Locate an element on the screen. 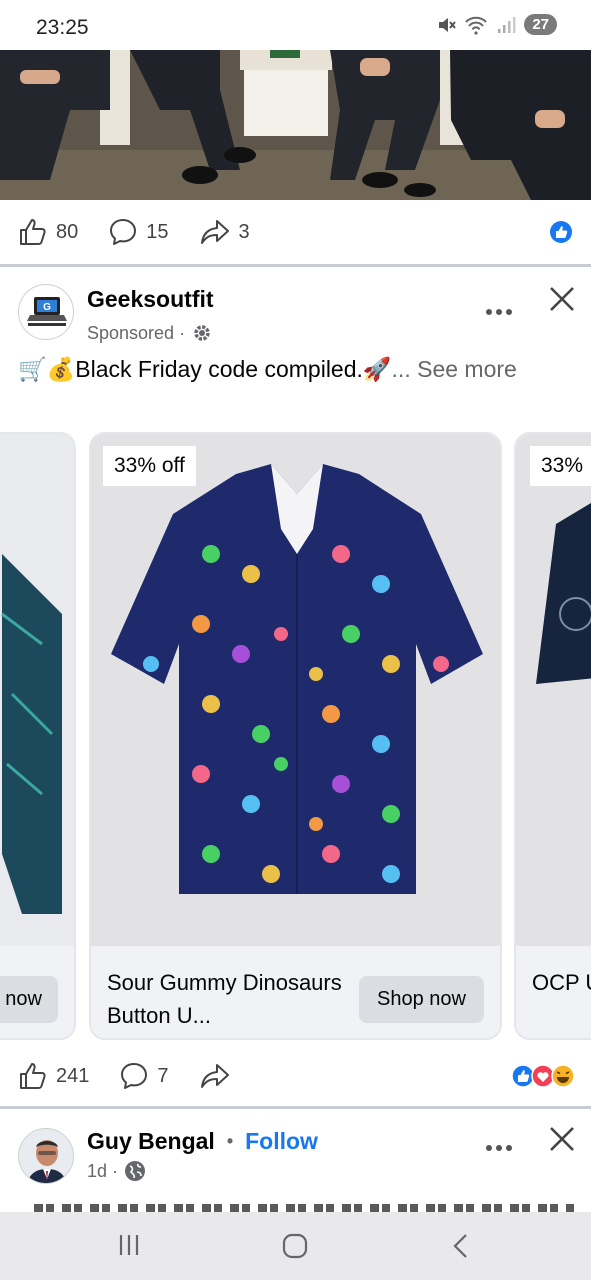 The width and height of the screenshot is (591, 1280). post3-meta: 1d · is located at coordinates (116, 1171).